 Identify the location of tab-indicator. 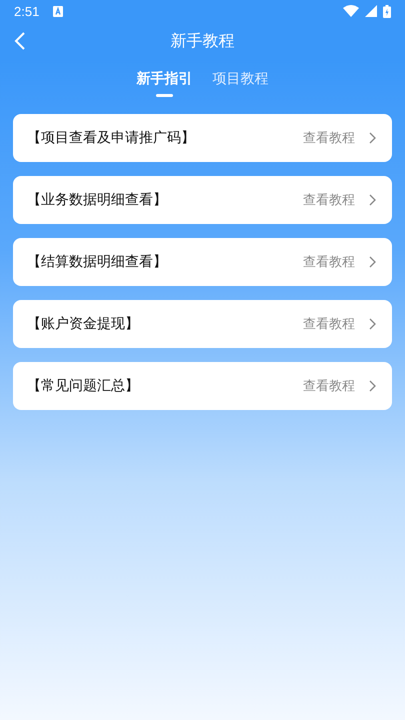
(164, 95).